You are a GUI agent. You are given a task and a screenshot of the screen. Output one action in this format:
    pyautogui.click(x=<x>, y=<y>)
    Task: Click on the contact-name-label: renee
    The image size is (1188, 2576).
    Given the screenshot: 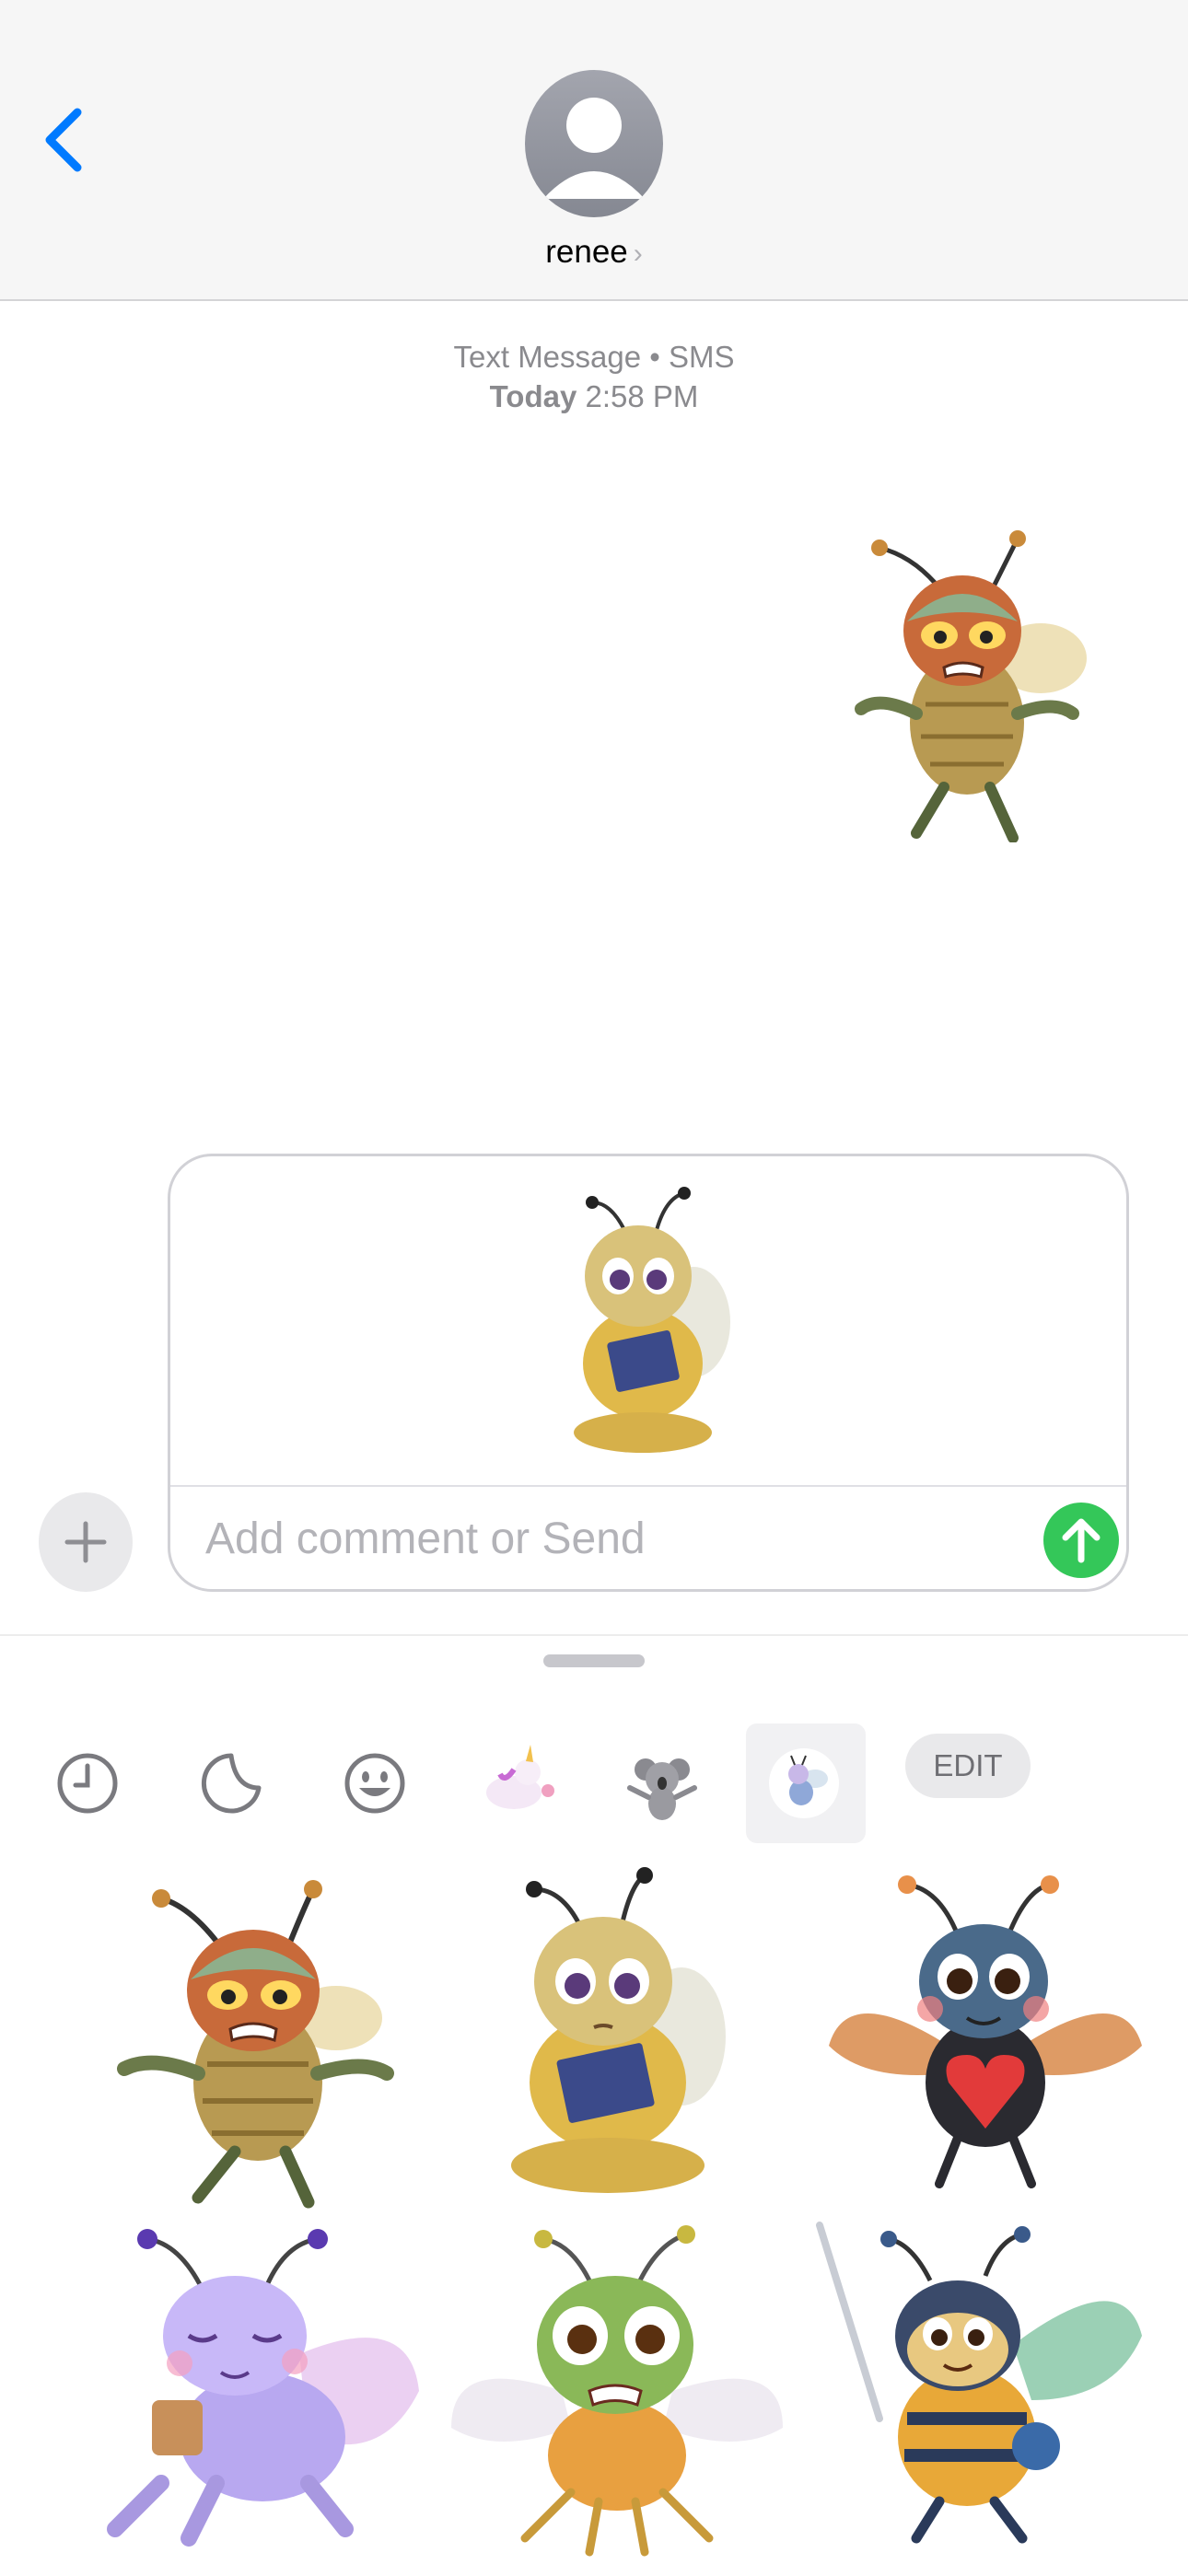 What is the action you would take?
    pyautogui.click(x=586, y=252)
    